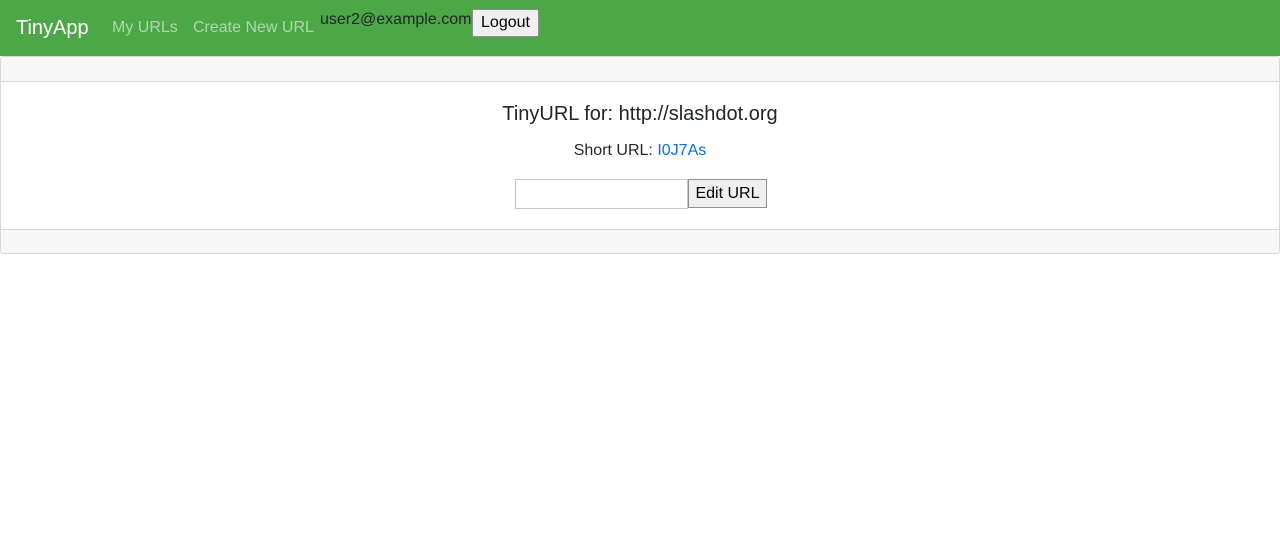 The width and height of the screenshot is (1280, 537). I want to click on card-header, so click(640, 69).